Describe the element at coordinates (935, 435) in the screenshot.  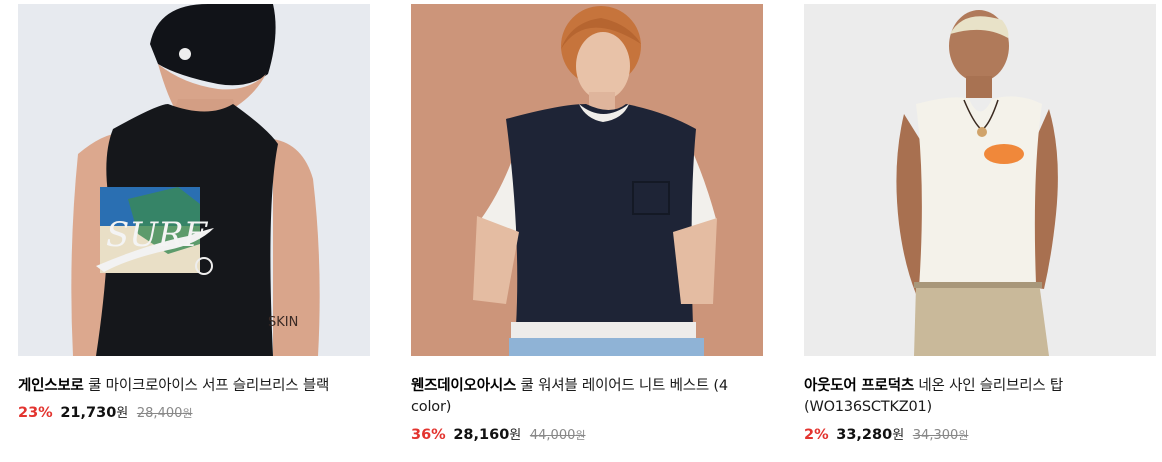
I see `original-price: 34,300` at that location.